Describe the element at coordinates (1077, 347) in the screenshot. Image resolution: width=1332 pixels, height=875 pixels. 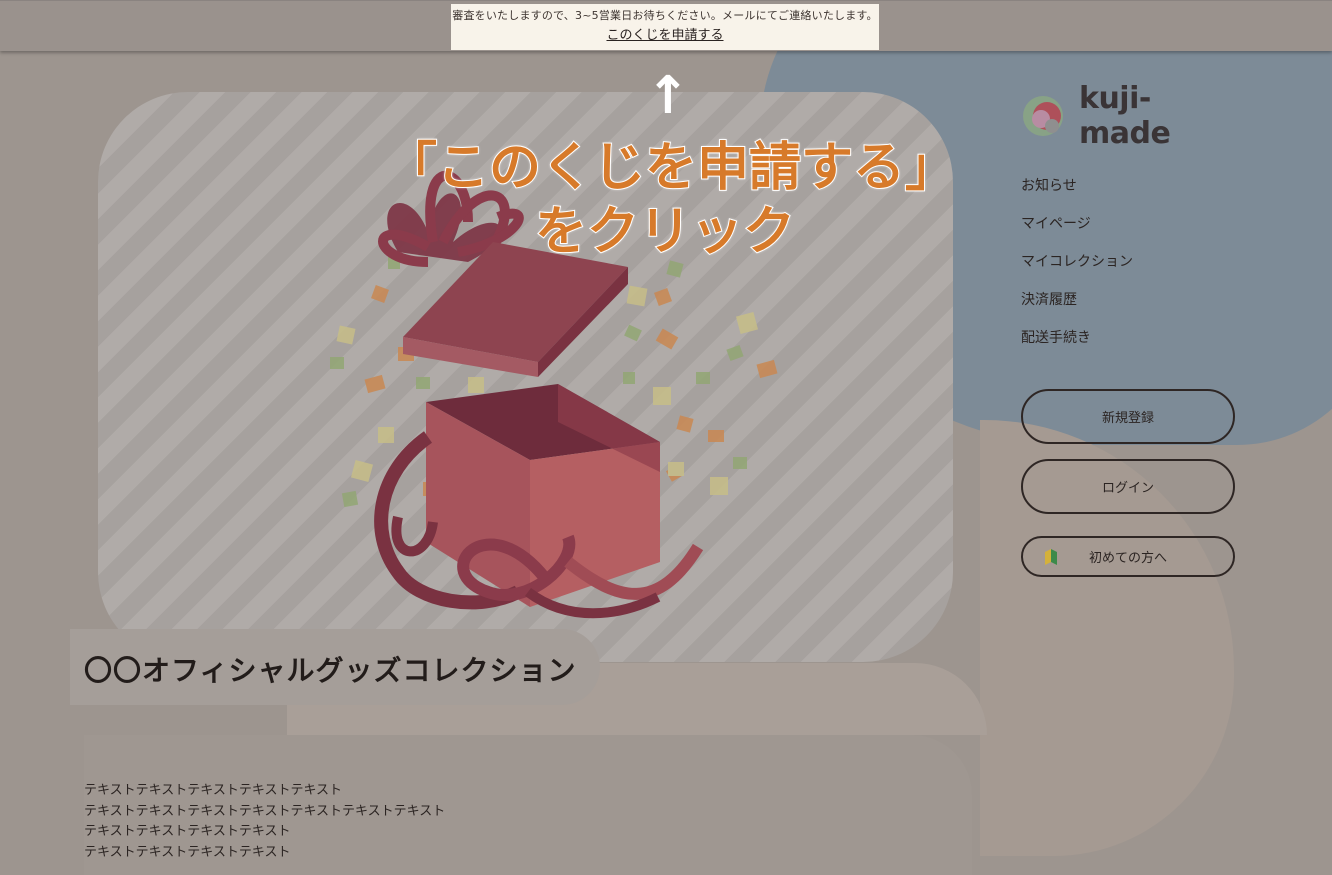
I see `nav-item-shipping: 配送手続き` at that location.